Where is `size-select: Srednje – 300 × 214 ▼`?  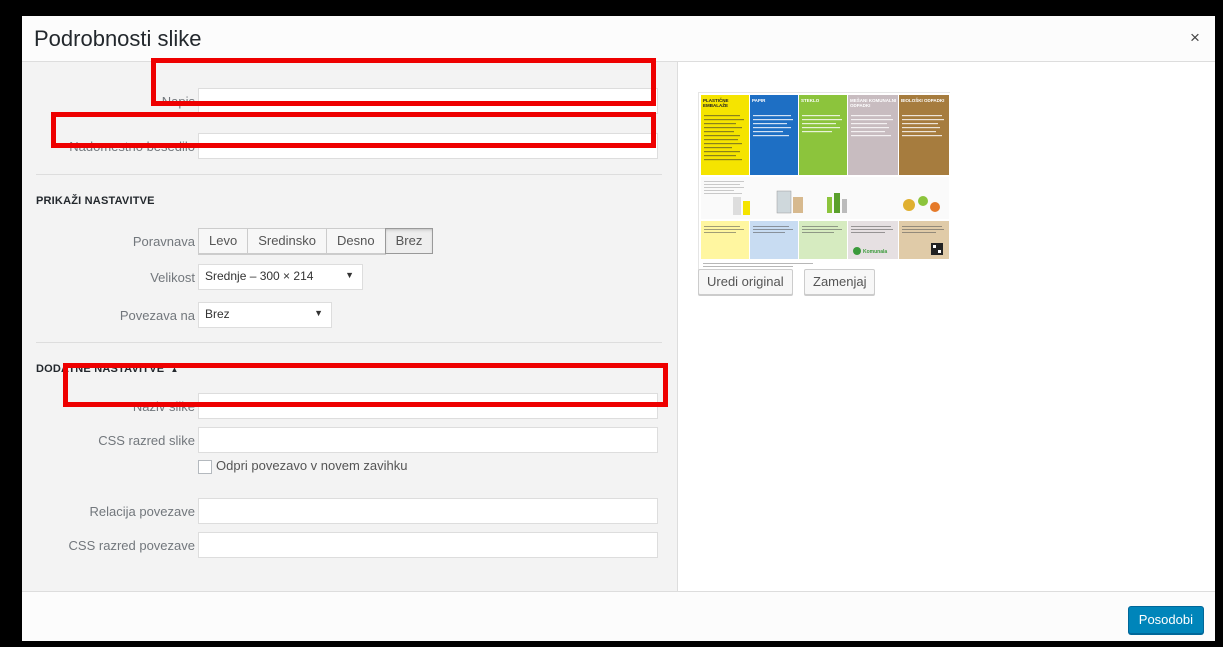
size-select: Srednje – 300 × 214 ▼ is located at coordinates (280, 277).